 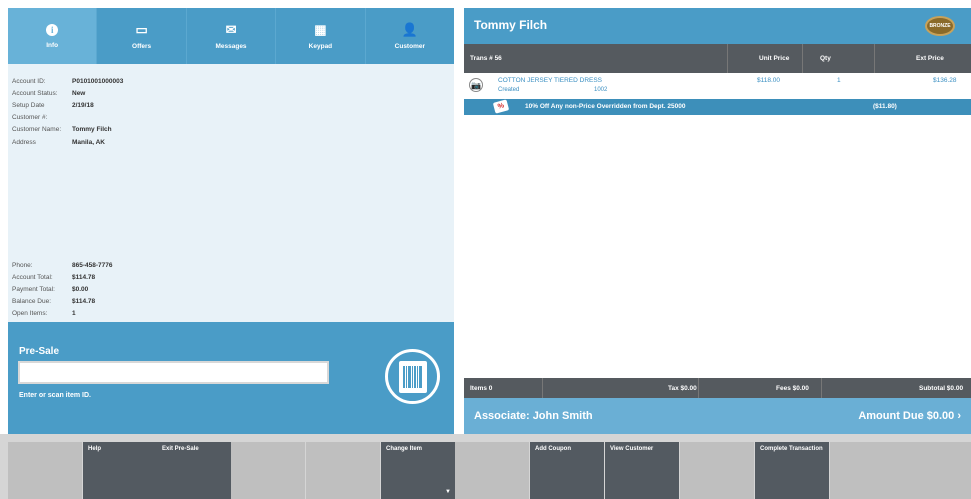 I want to click on transaction-header: Tommy Filch BRONZE, so click(x=717, y=26).